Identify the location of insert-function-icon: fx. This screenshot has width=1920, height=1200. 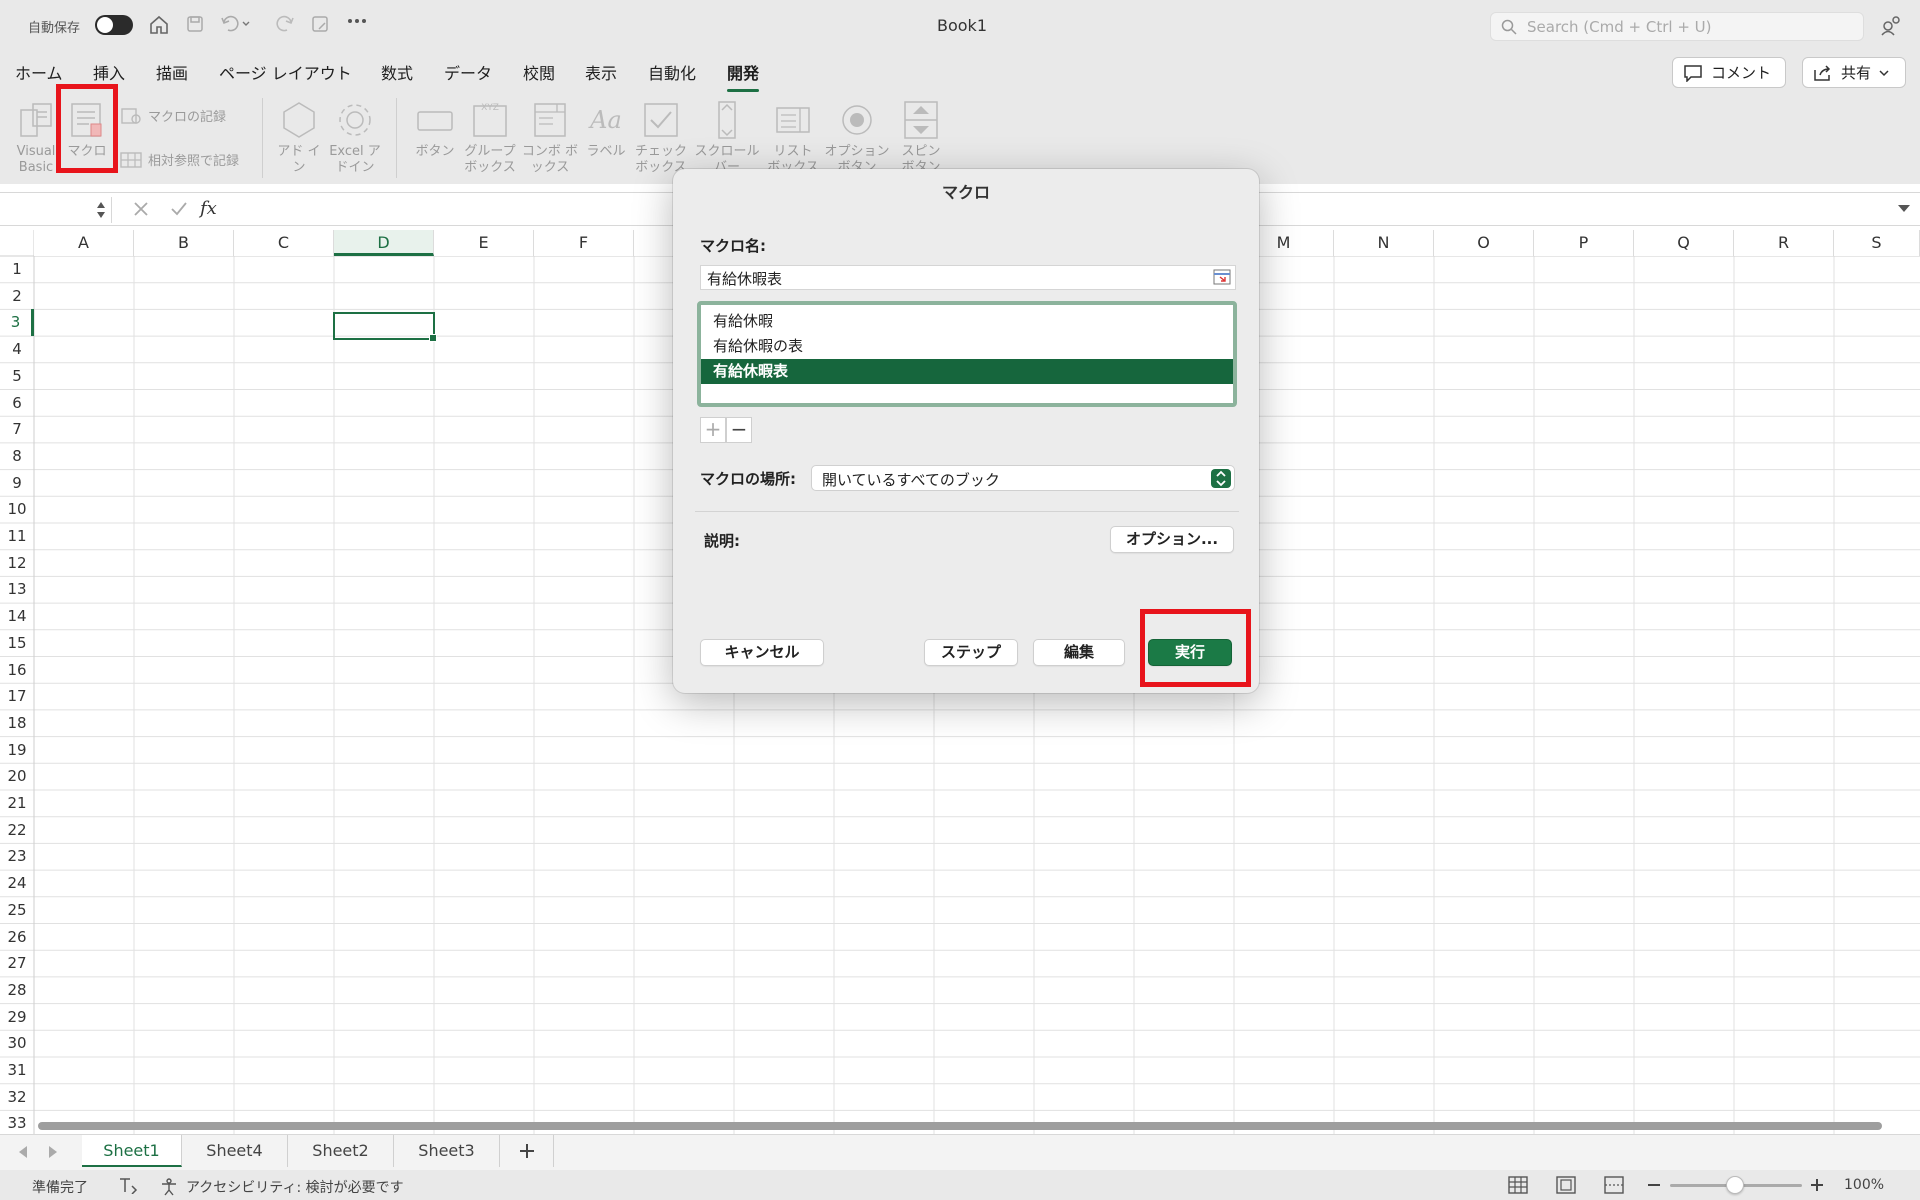
(208, 208).